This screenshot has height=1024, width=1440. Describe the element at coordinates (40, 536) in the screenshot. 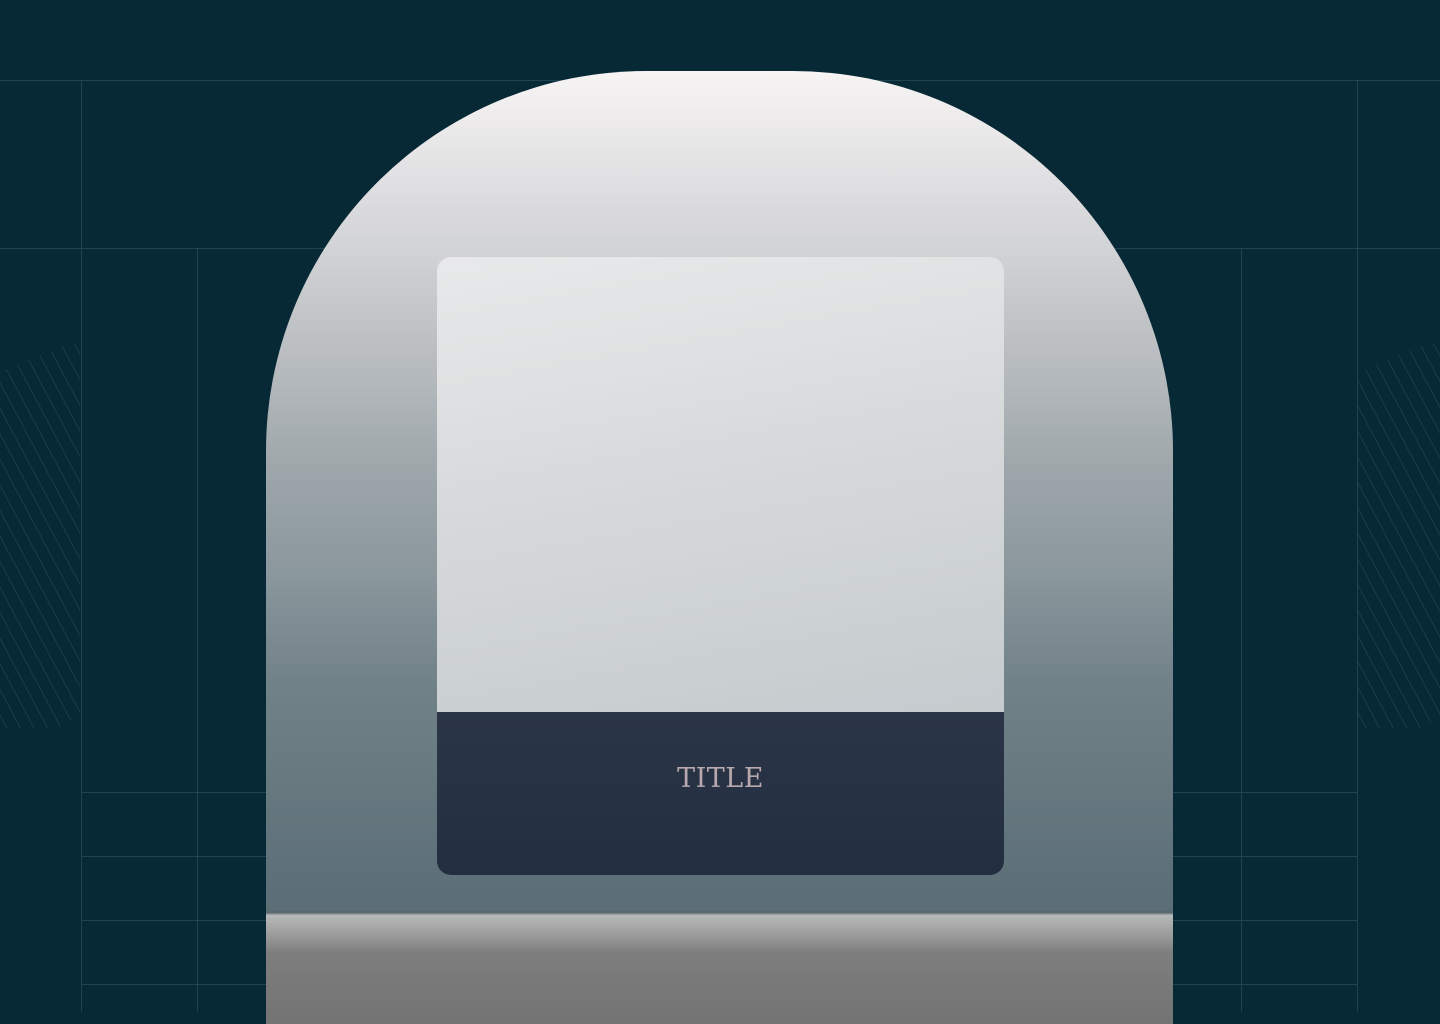

I see `hatch-panel-left` at that location.